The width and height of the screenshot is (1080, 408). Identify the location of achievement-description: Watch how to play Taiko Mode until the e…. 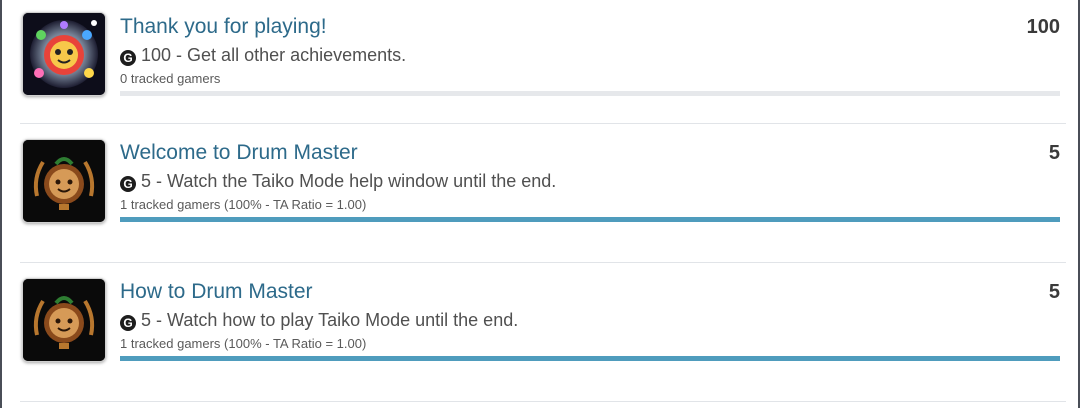
(343, 320).